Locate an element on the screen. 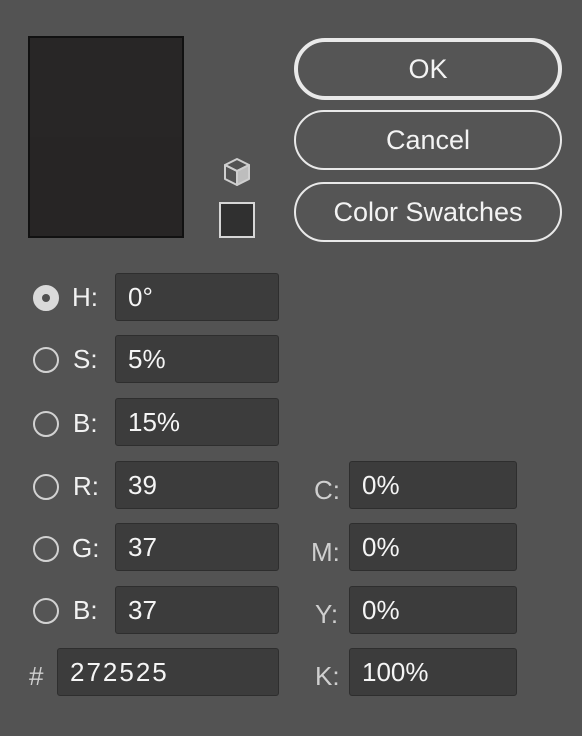  brightness-label: B: is located at coordinates (85, 423).